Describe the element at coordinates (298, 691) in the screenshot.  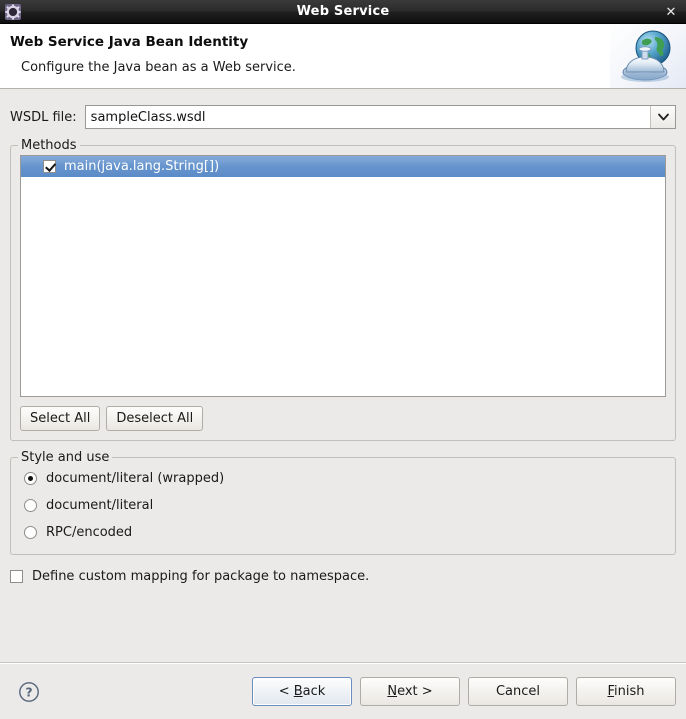
I see `back-button-mnemonic: B` at that location.